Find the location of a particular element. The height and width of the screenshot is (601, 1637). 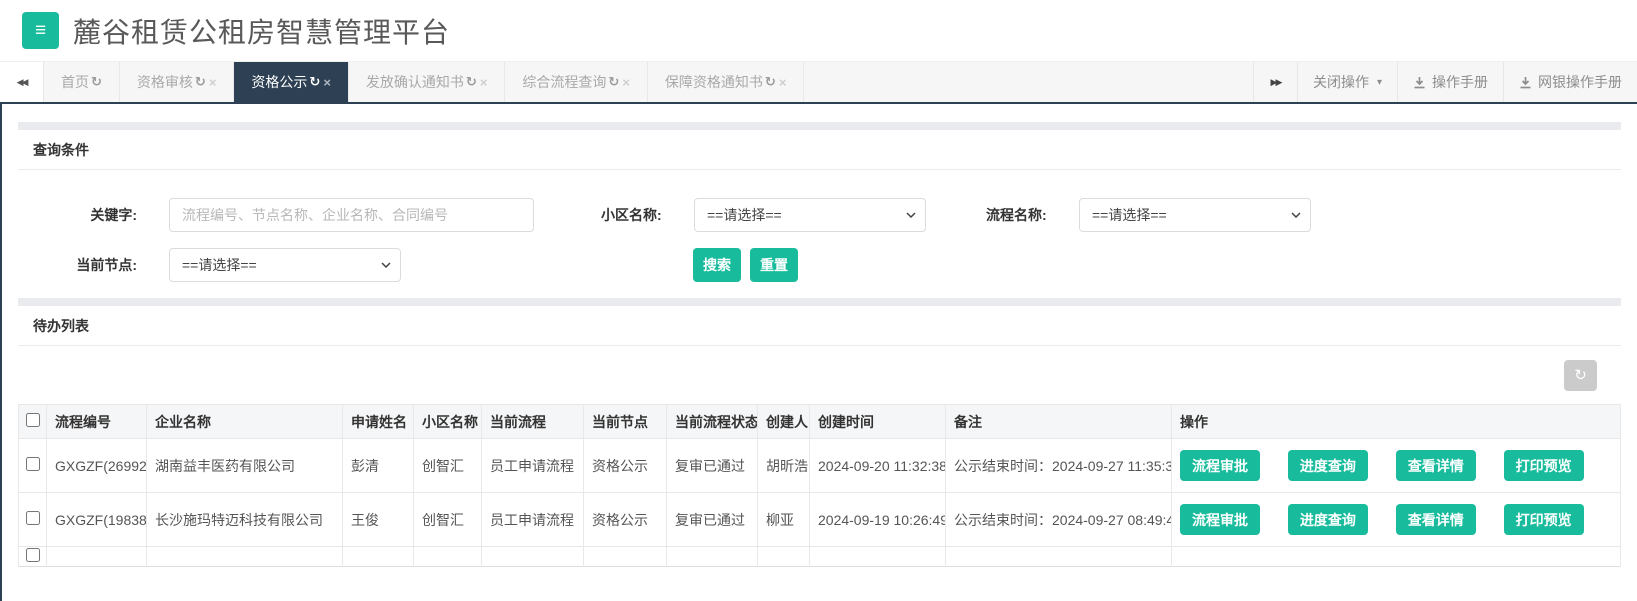

current-node-label: 当前节点: is located at coordinates (106, 265).